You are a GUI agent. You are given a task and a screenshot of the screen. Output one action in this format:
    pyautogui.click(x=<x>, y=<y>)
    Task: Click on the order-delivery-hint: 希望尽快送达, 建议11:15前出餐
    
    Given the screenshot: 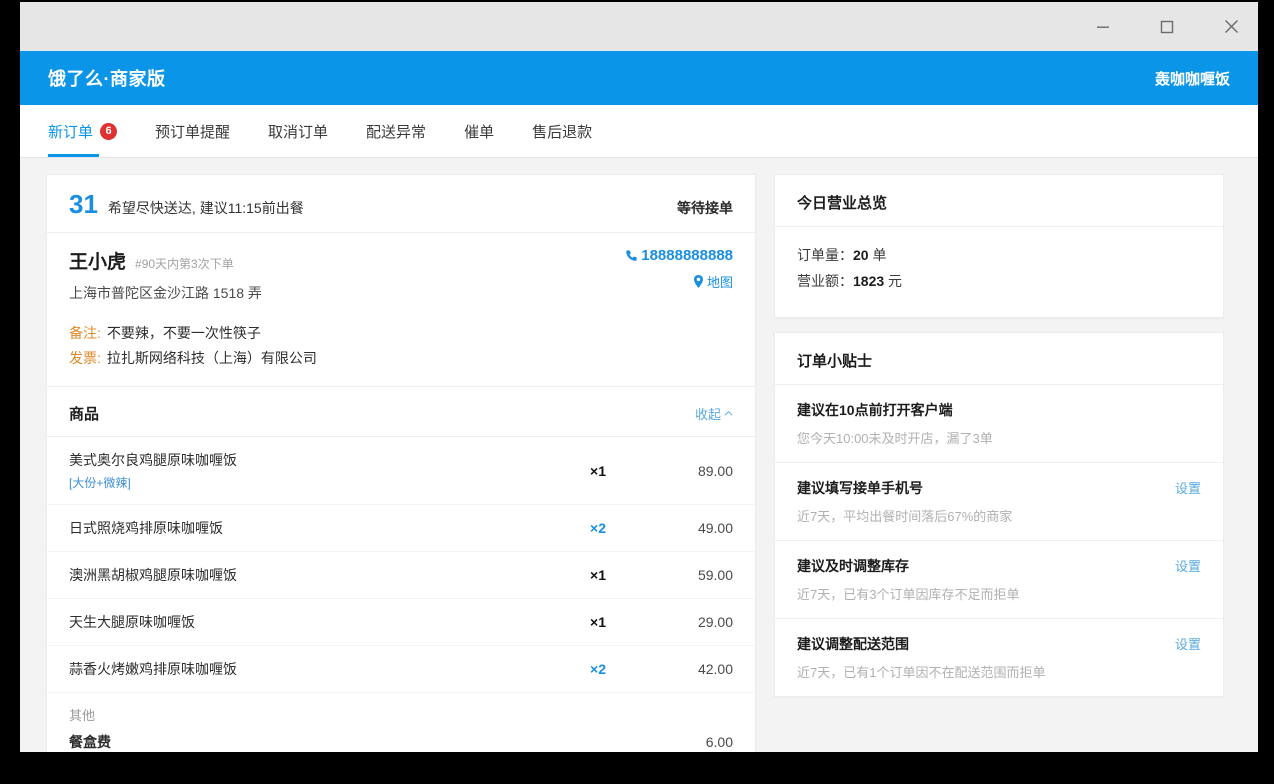 What is the action you would take?
    pyautogui.click(x=205, y=208)
    